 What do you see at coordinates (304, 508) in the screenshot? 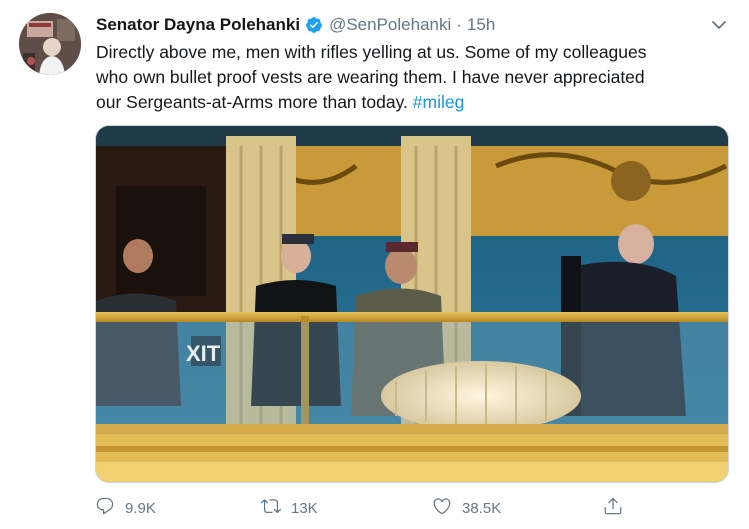
I see `retweet-count: 13K` at bounding box center [304, 508].